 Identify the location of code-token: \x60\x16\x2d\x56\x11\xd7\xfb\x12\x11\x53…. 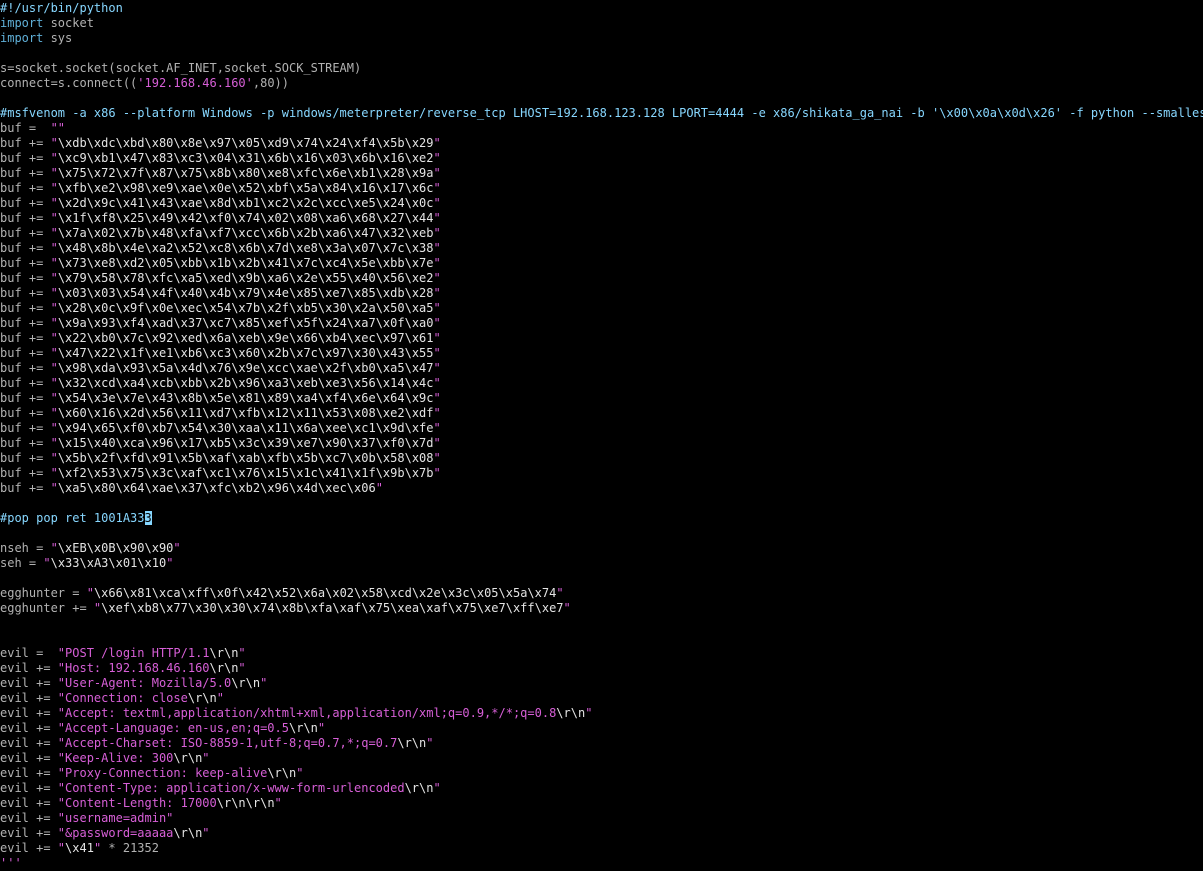
(245, 413).